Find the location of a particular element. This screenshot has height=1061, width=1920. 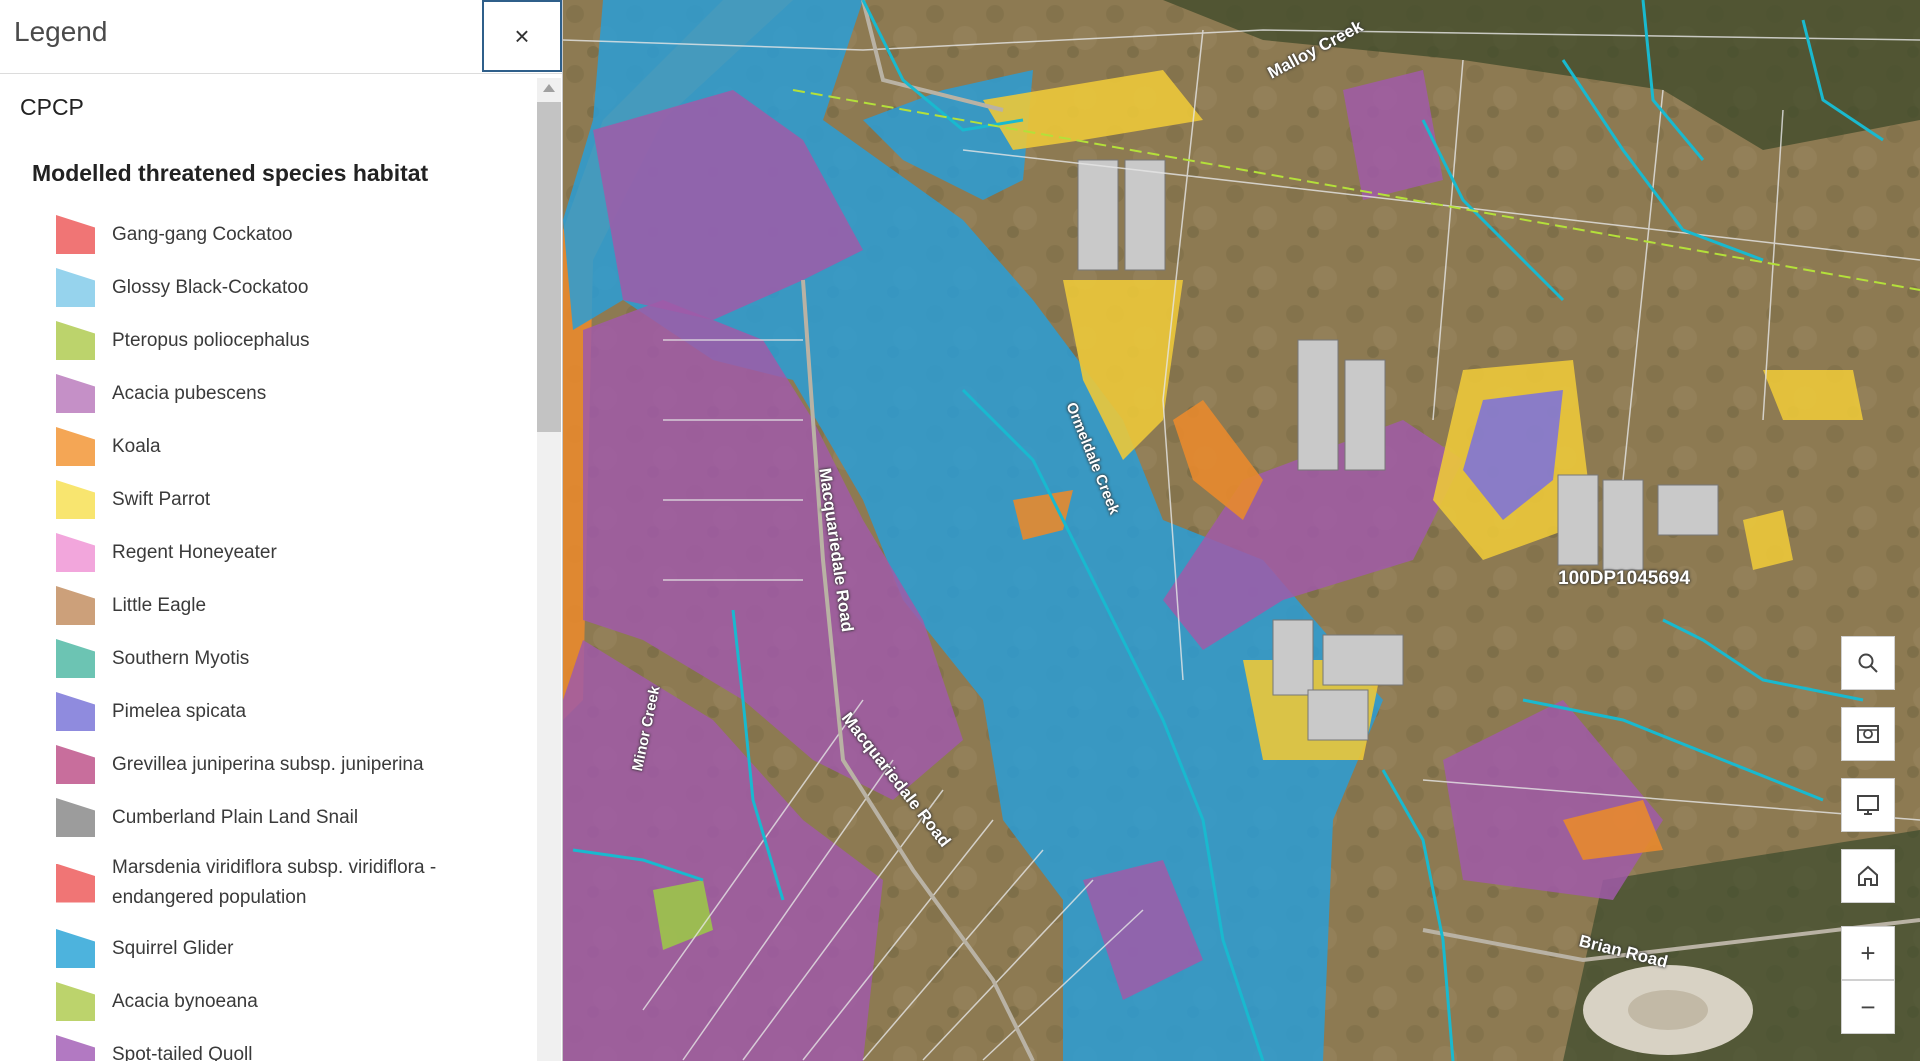

legend-item-label: Acacia bynoeana is located at coordinates (185, 1001).